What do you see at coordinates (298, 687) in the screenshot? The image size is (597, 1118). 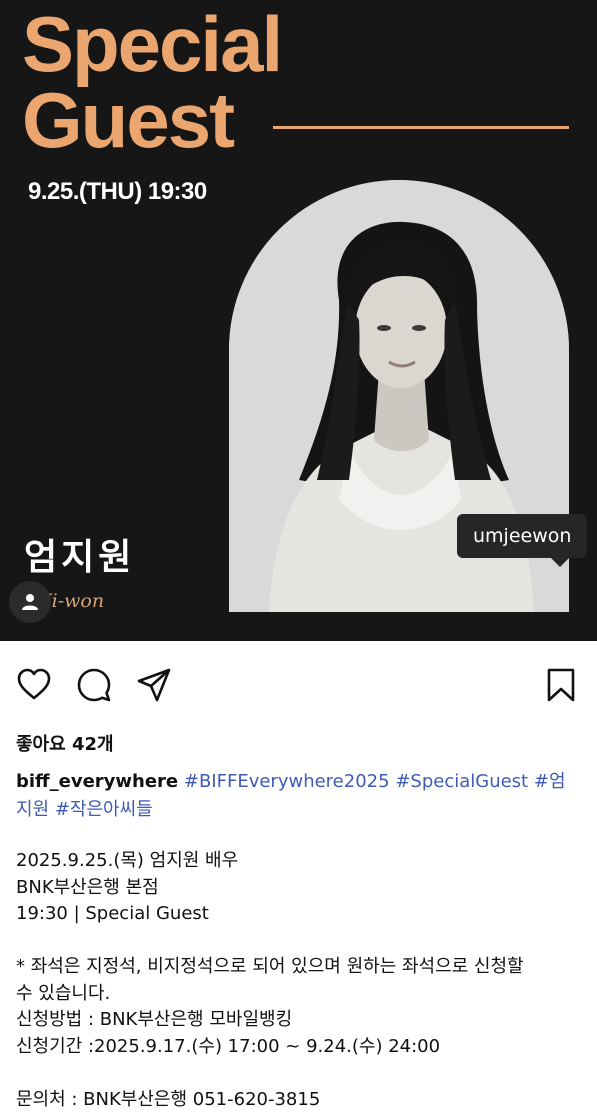 I see `post-action-bar` at bounding box center [298, 687].